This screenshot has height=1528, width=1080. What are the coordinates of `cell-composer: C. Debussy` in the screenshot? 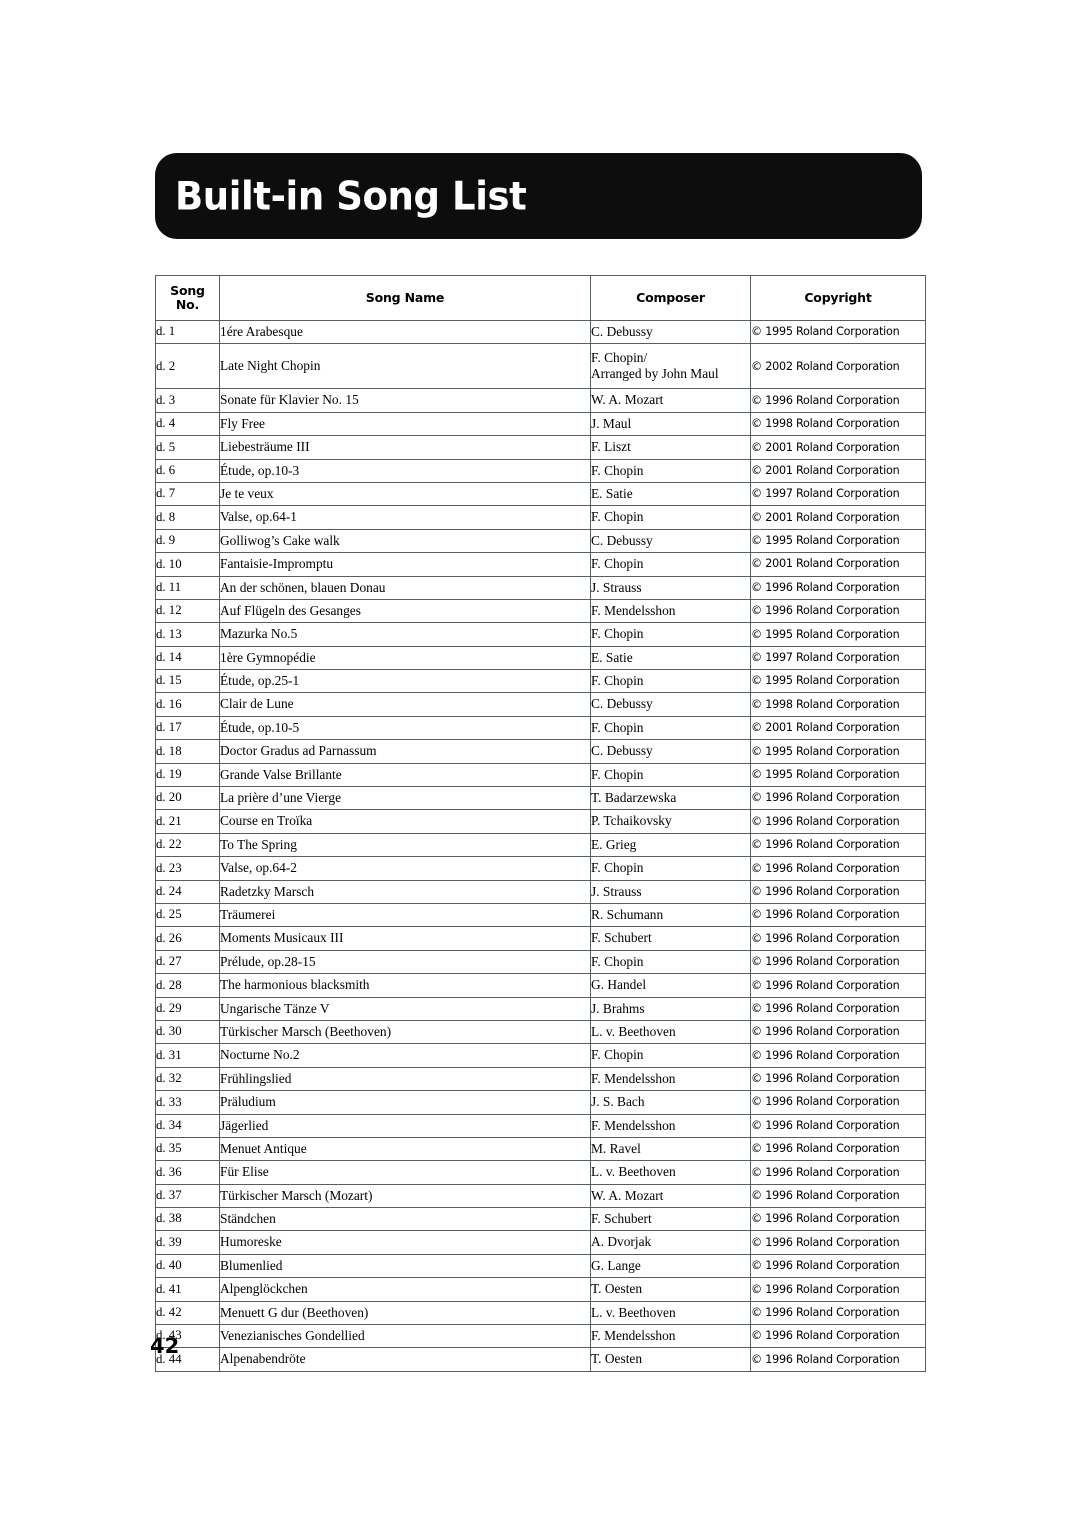 It's located at (670, 332).